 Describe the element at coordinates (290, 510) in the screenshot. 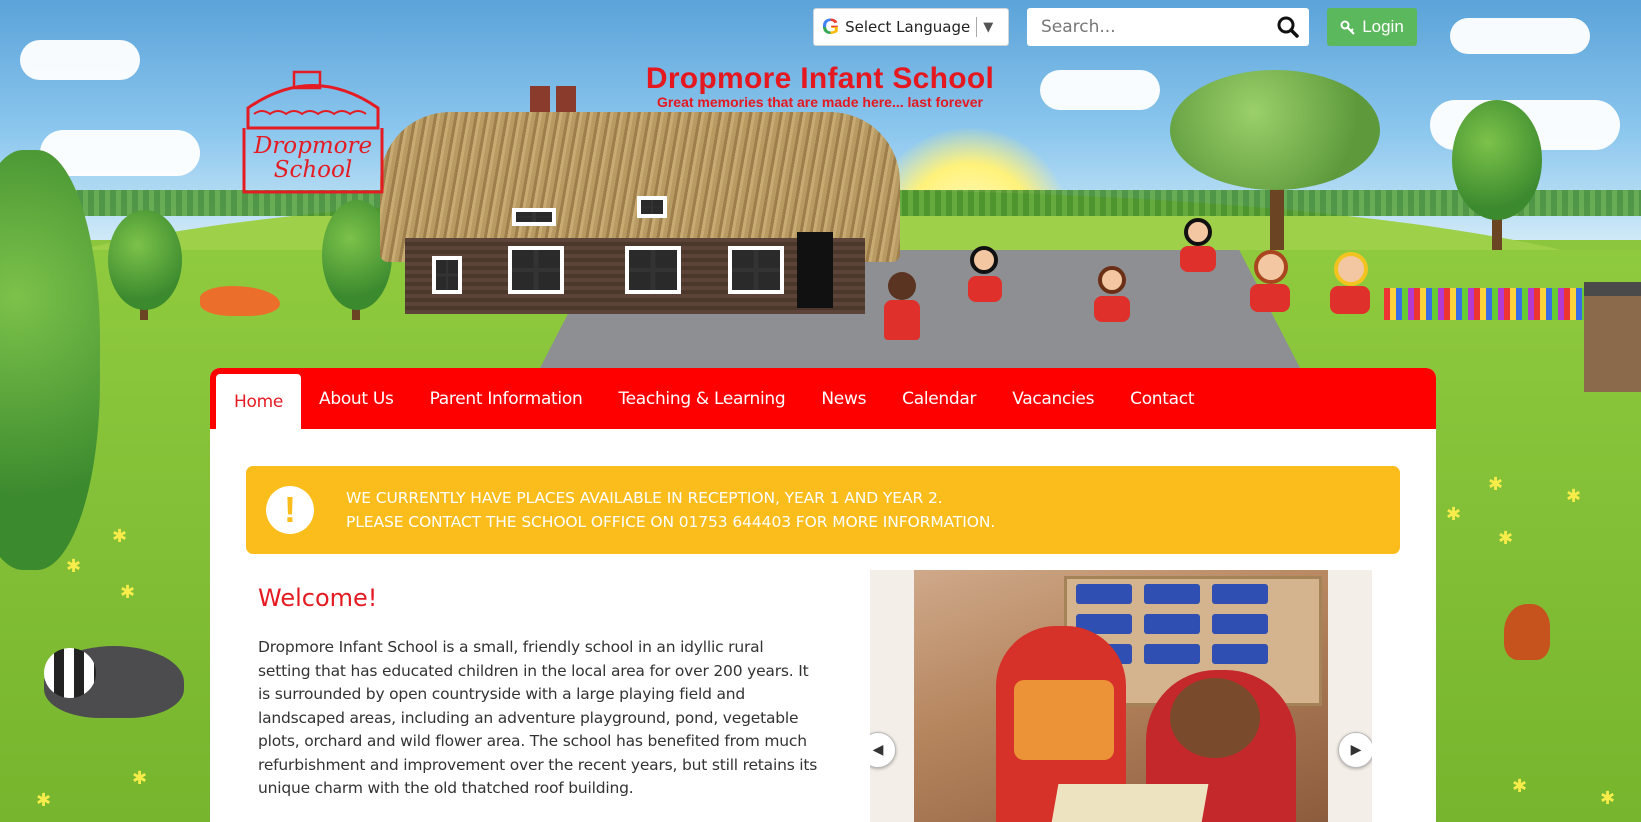

I see `exclamation-icon: !` at that location.